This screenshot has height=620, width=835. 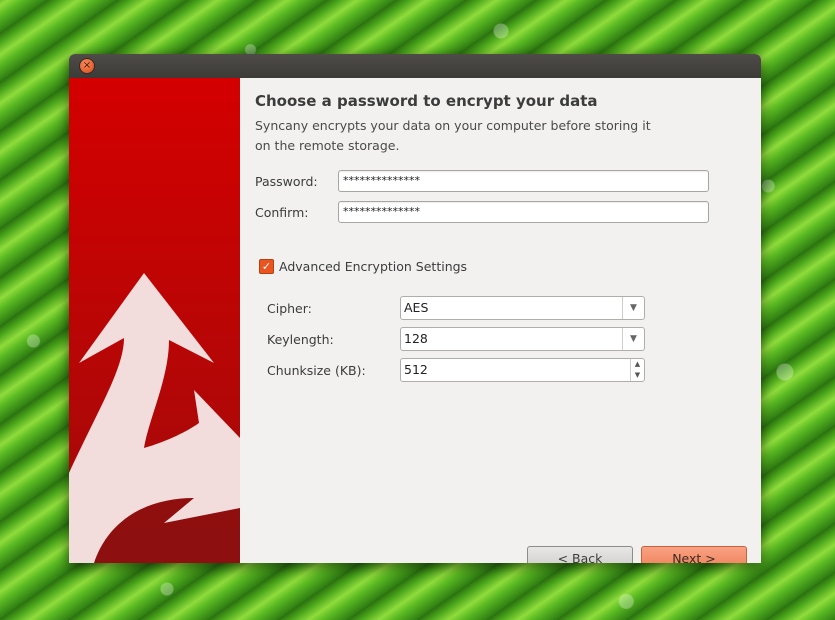 I want to click on chunksize-value: 512, so click(x=416, y=369).